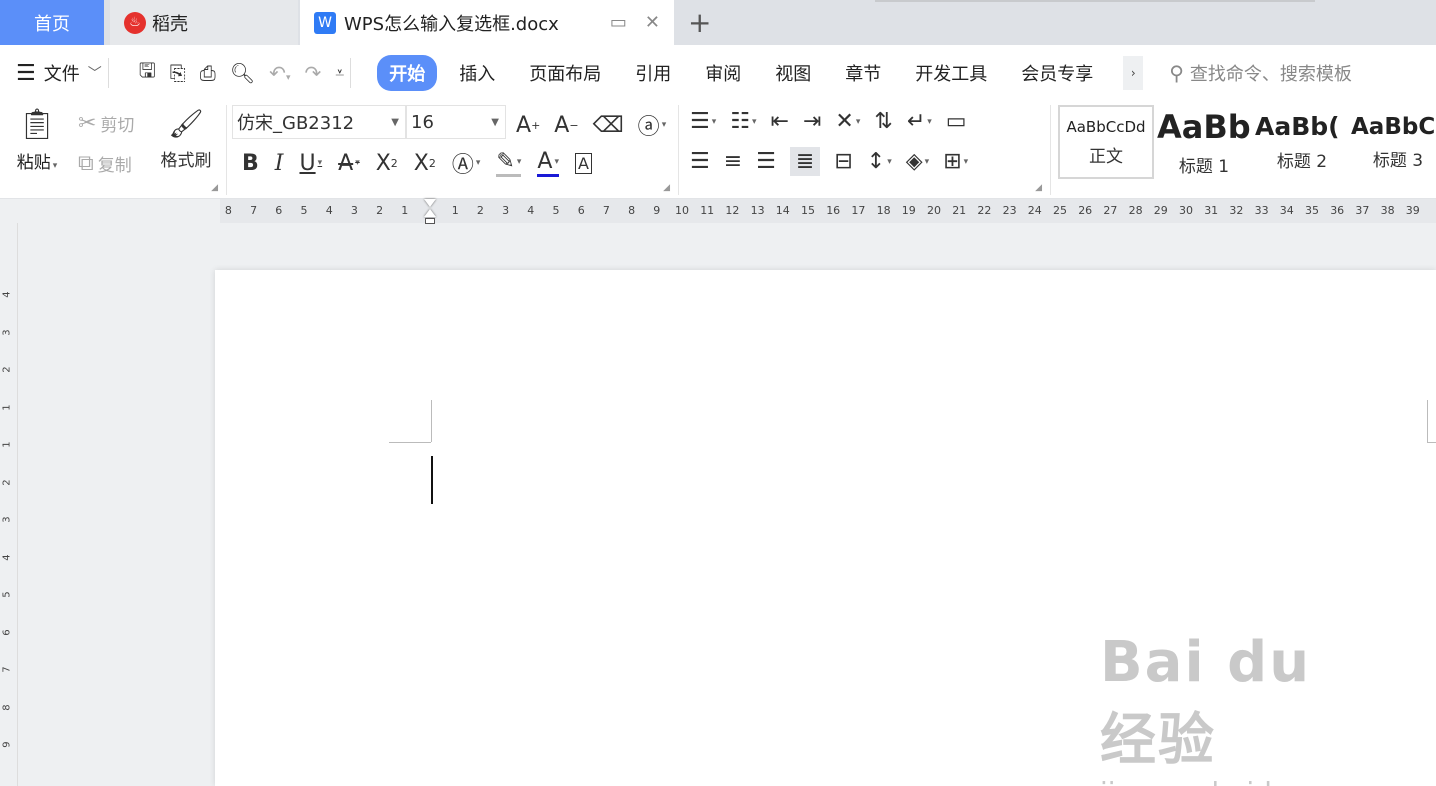 The image size is (1436, 786). I want to click on ruler-number: 11, so click(707, 210).